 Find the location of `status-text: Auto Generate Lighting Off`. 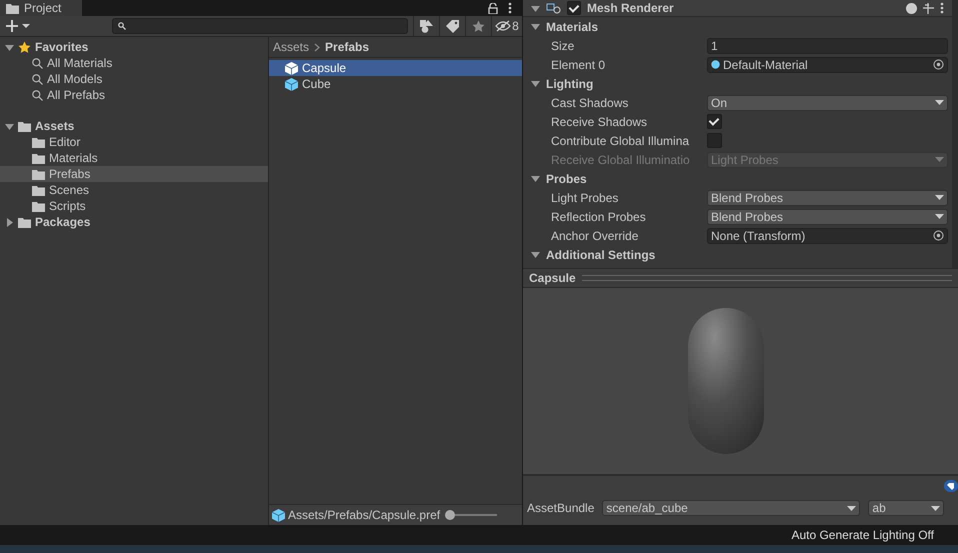

status-text: Auto Generate Lighting Off is located at coordinates (862, 535).